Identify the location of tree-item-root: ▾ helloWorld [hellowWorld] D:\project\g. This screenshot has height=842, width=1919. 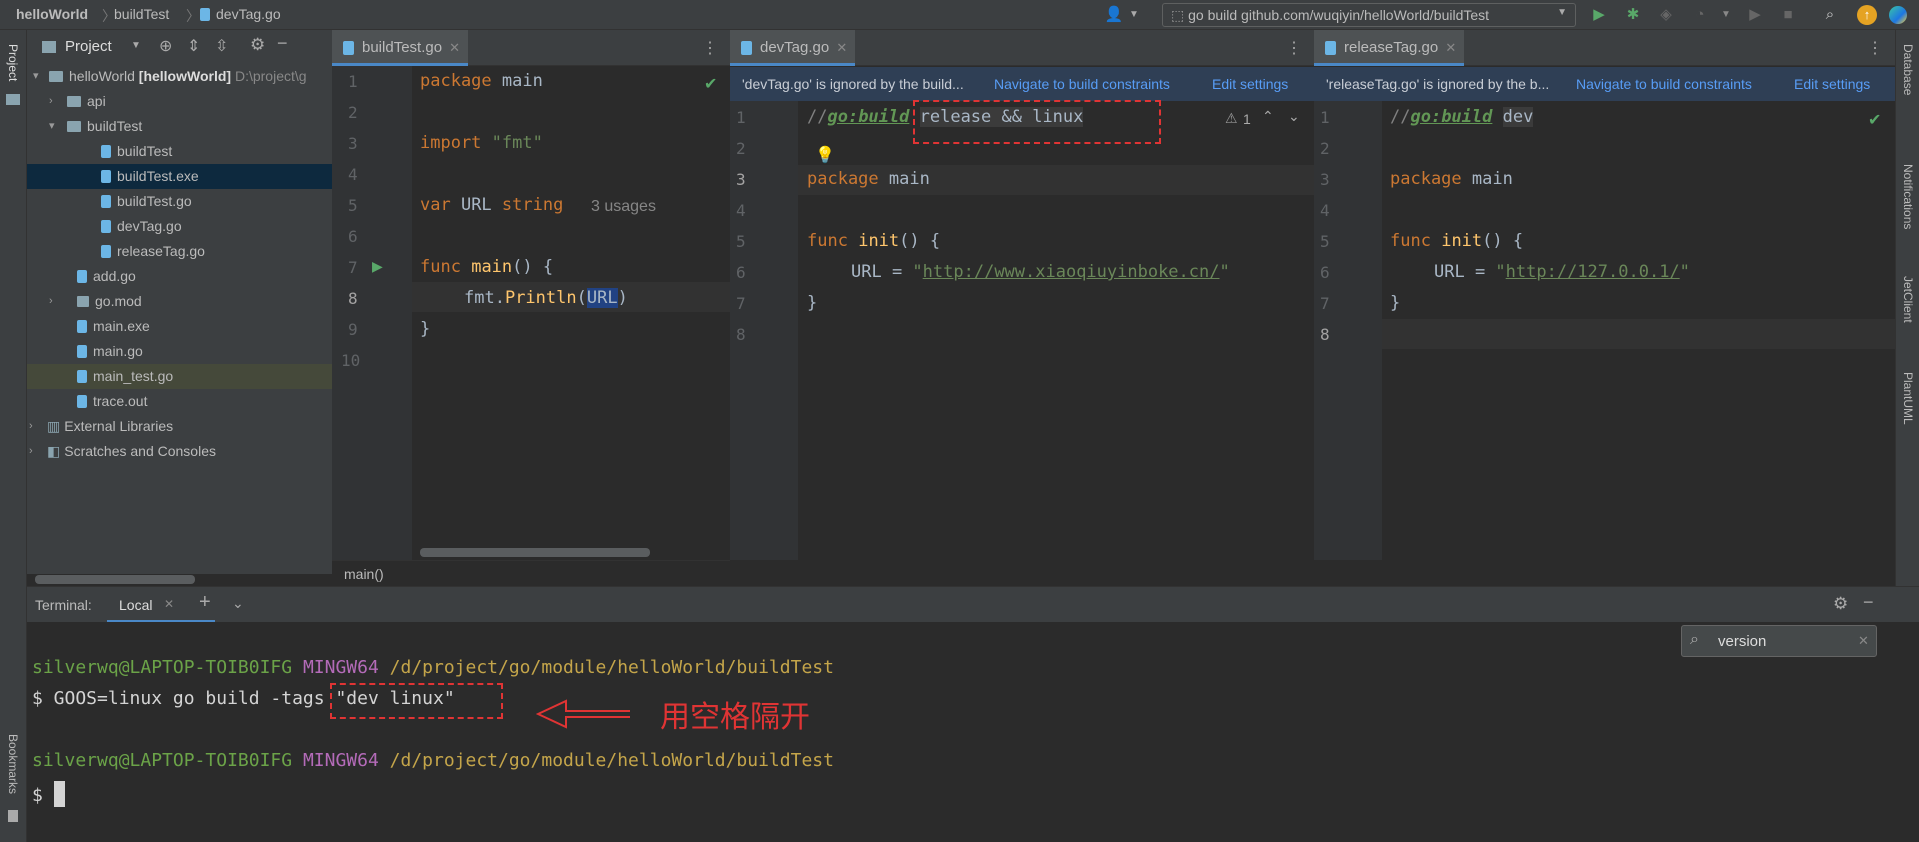
(179, 76).